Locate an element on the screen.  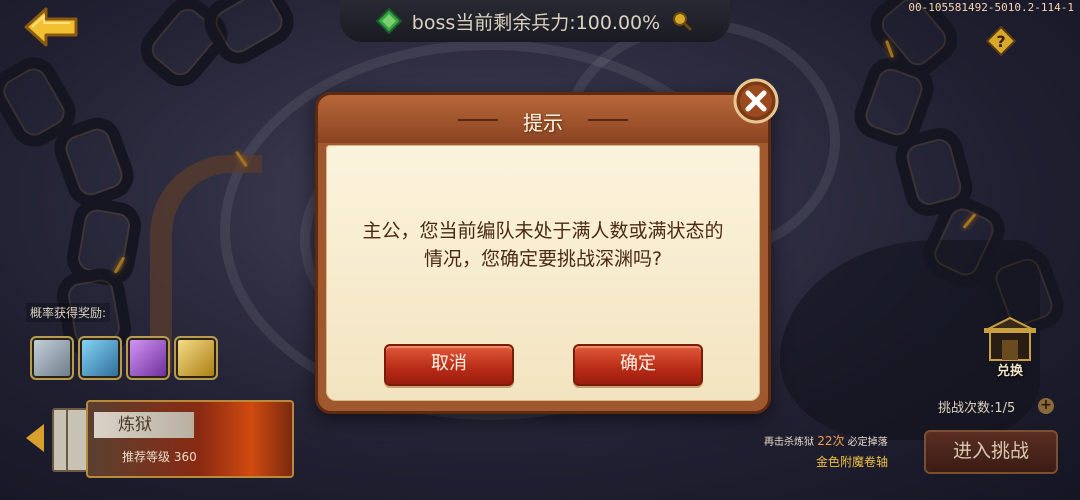
help-button: ? is located at coordinates (1001, 41).